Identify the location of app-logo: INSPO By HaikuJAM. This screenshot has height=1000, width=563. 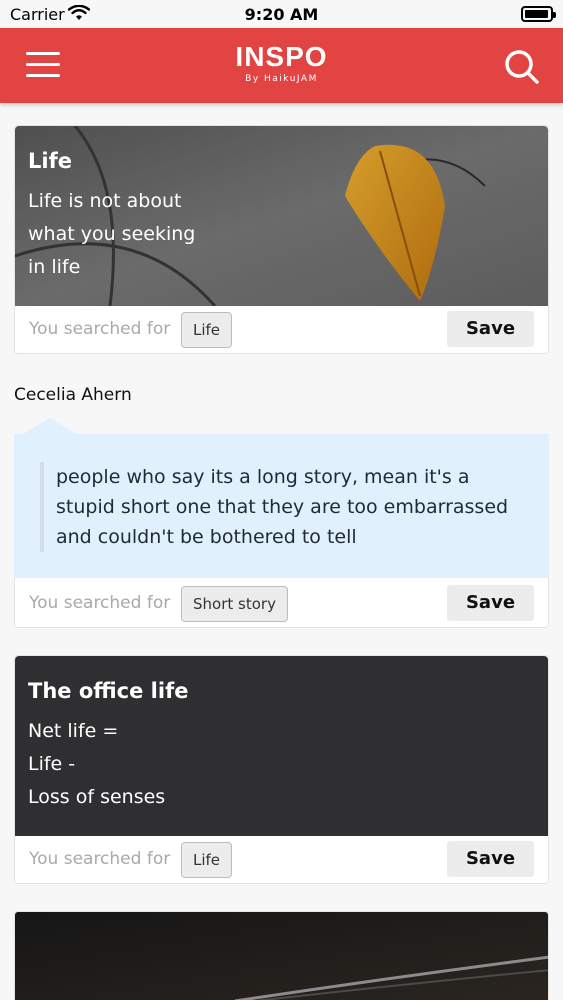
(281, 63).